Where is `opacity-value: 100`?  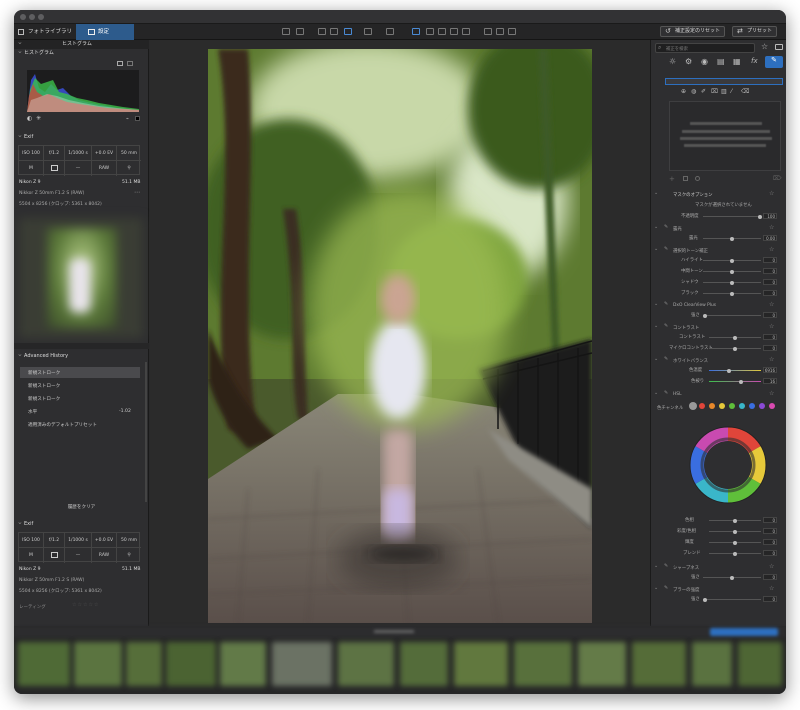
opacity-value: 100 is located at coordinates (770, 216).